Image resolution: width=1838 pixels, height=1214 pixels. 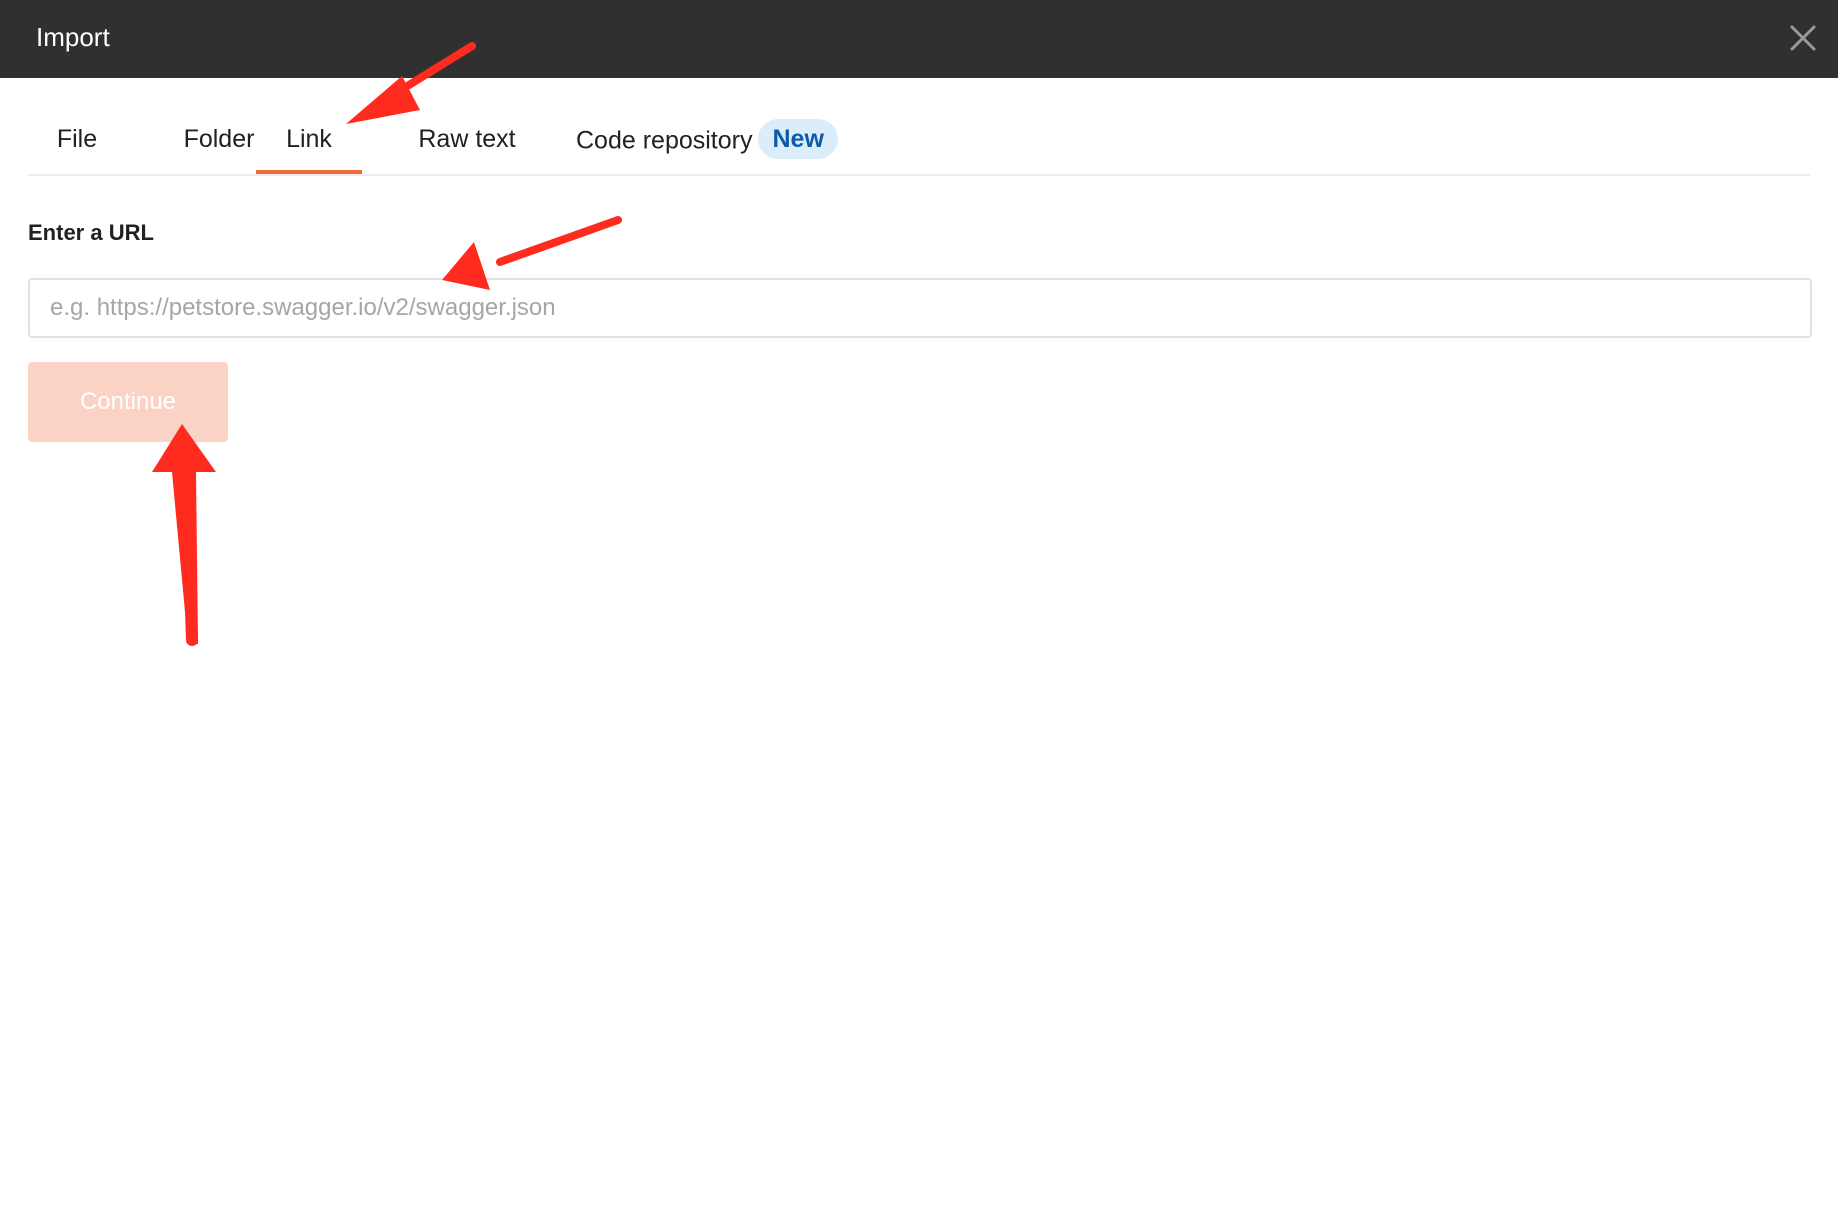 I want to click on close-icon, so click(x=1803, y=38).